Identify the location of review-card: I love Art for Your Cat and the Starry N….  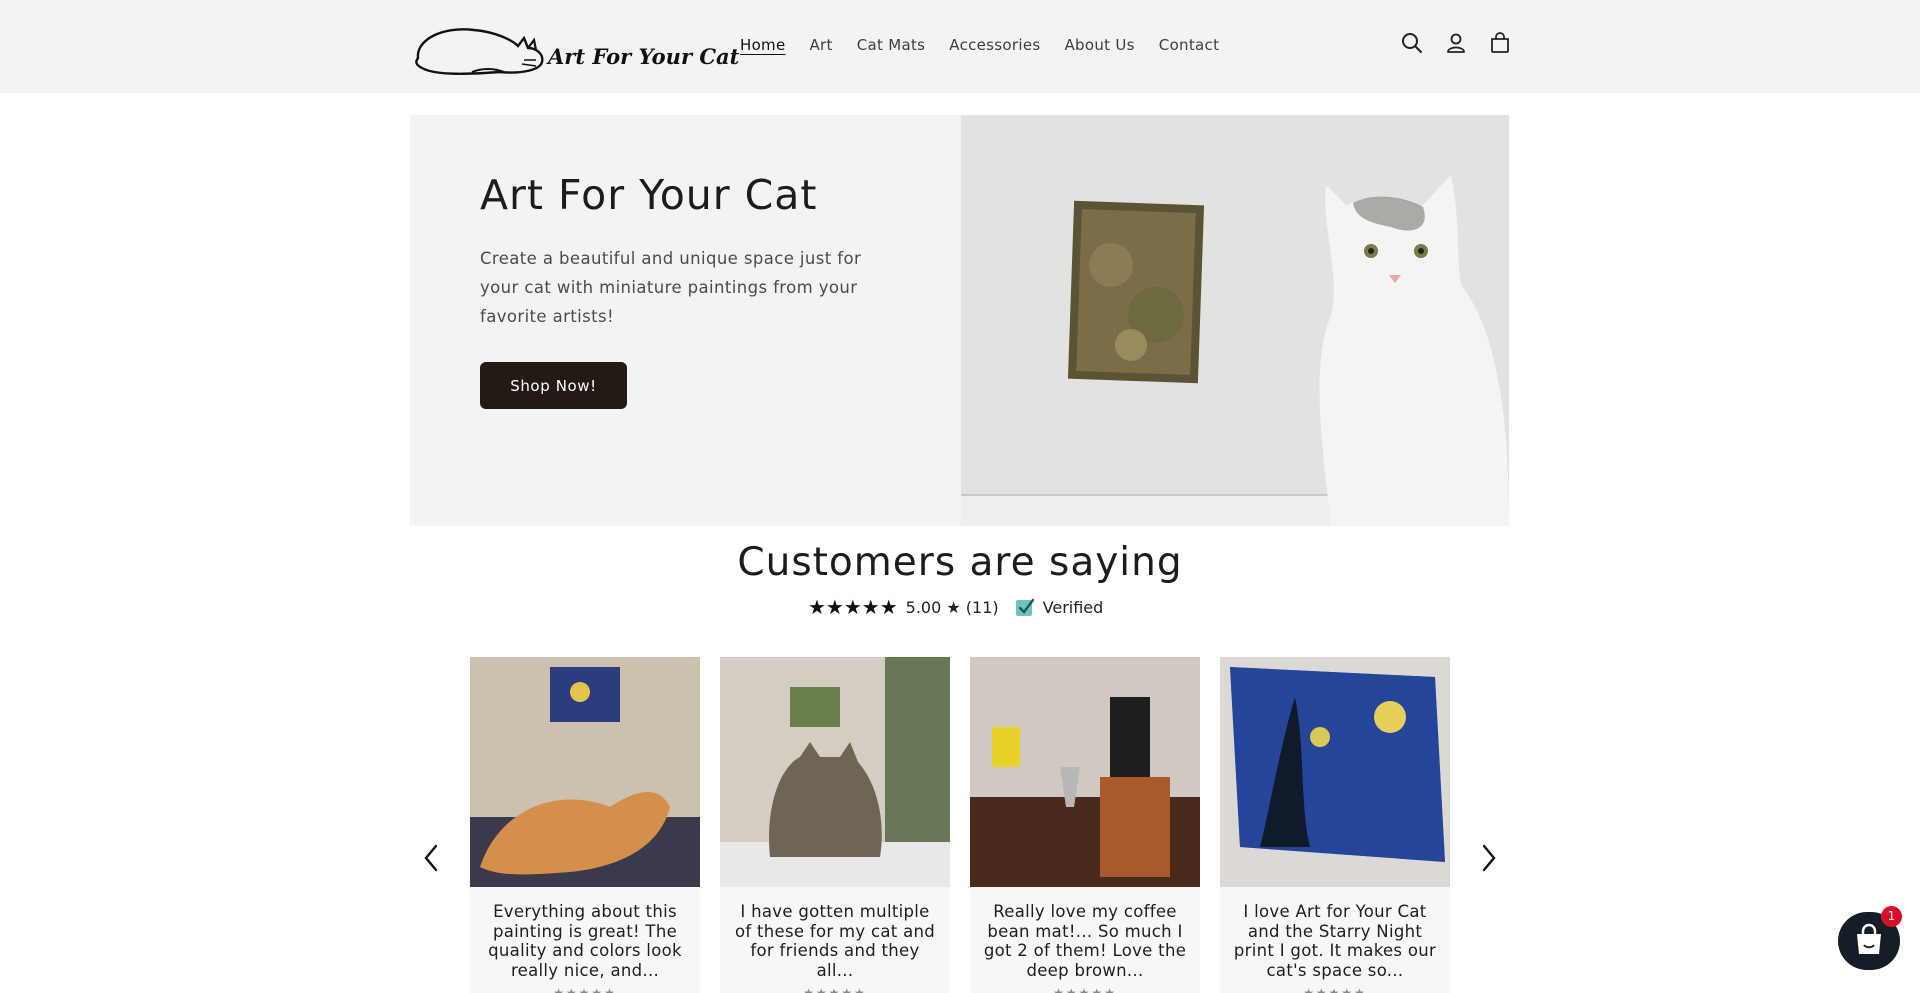
(1335, 825).